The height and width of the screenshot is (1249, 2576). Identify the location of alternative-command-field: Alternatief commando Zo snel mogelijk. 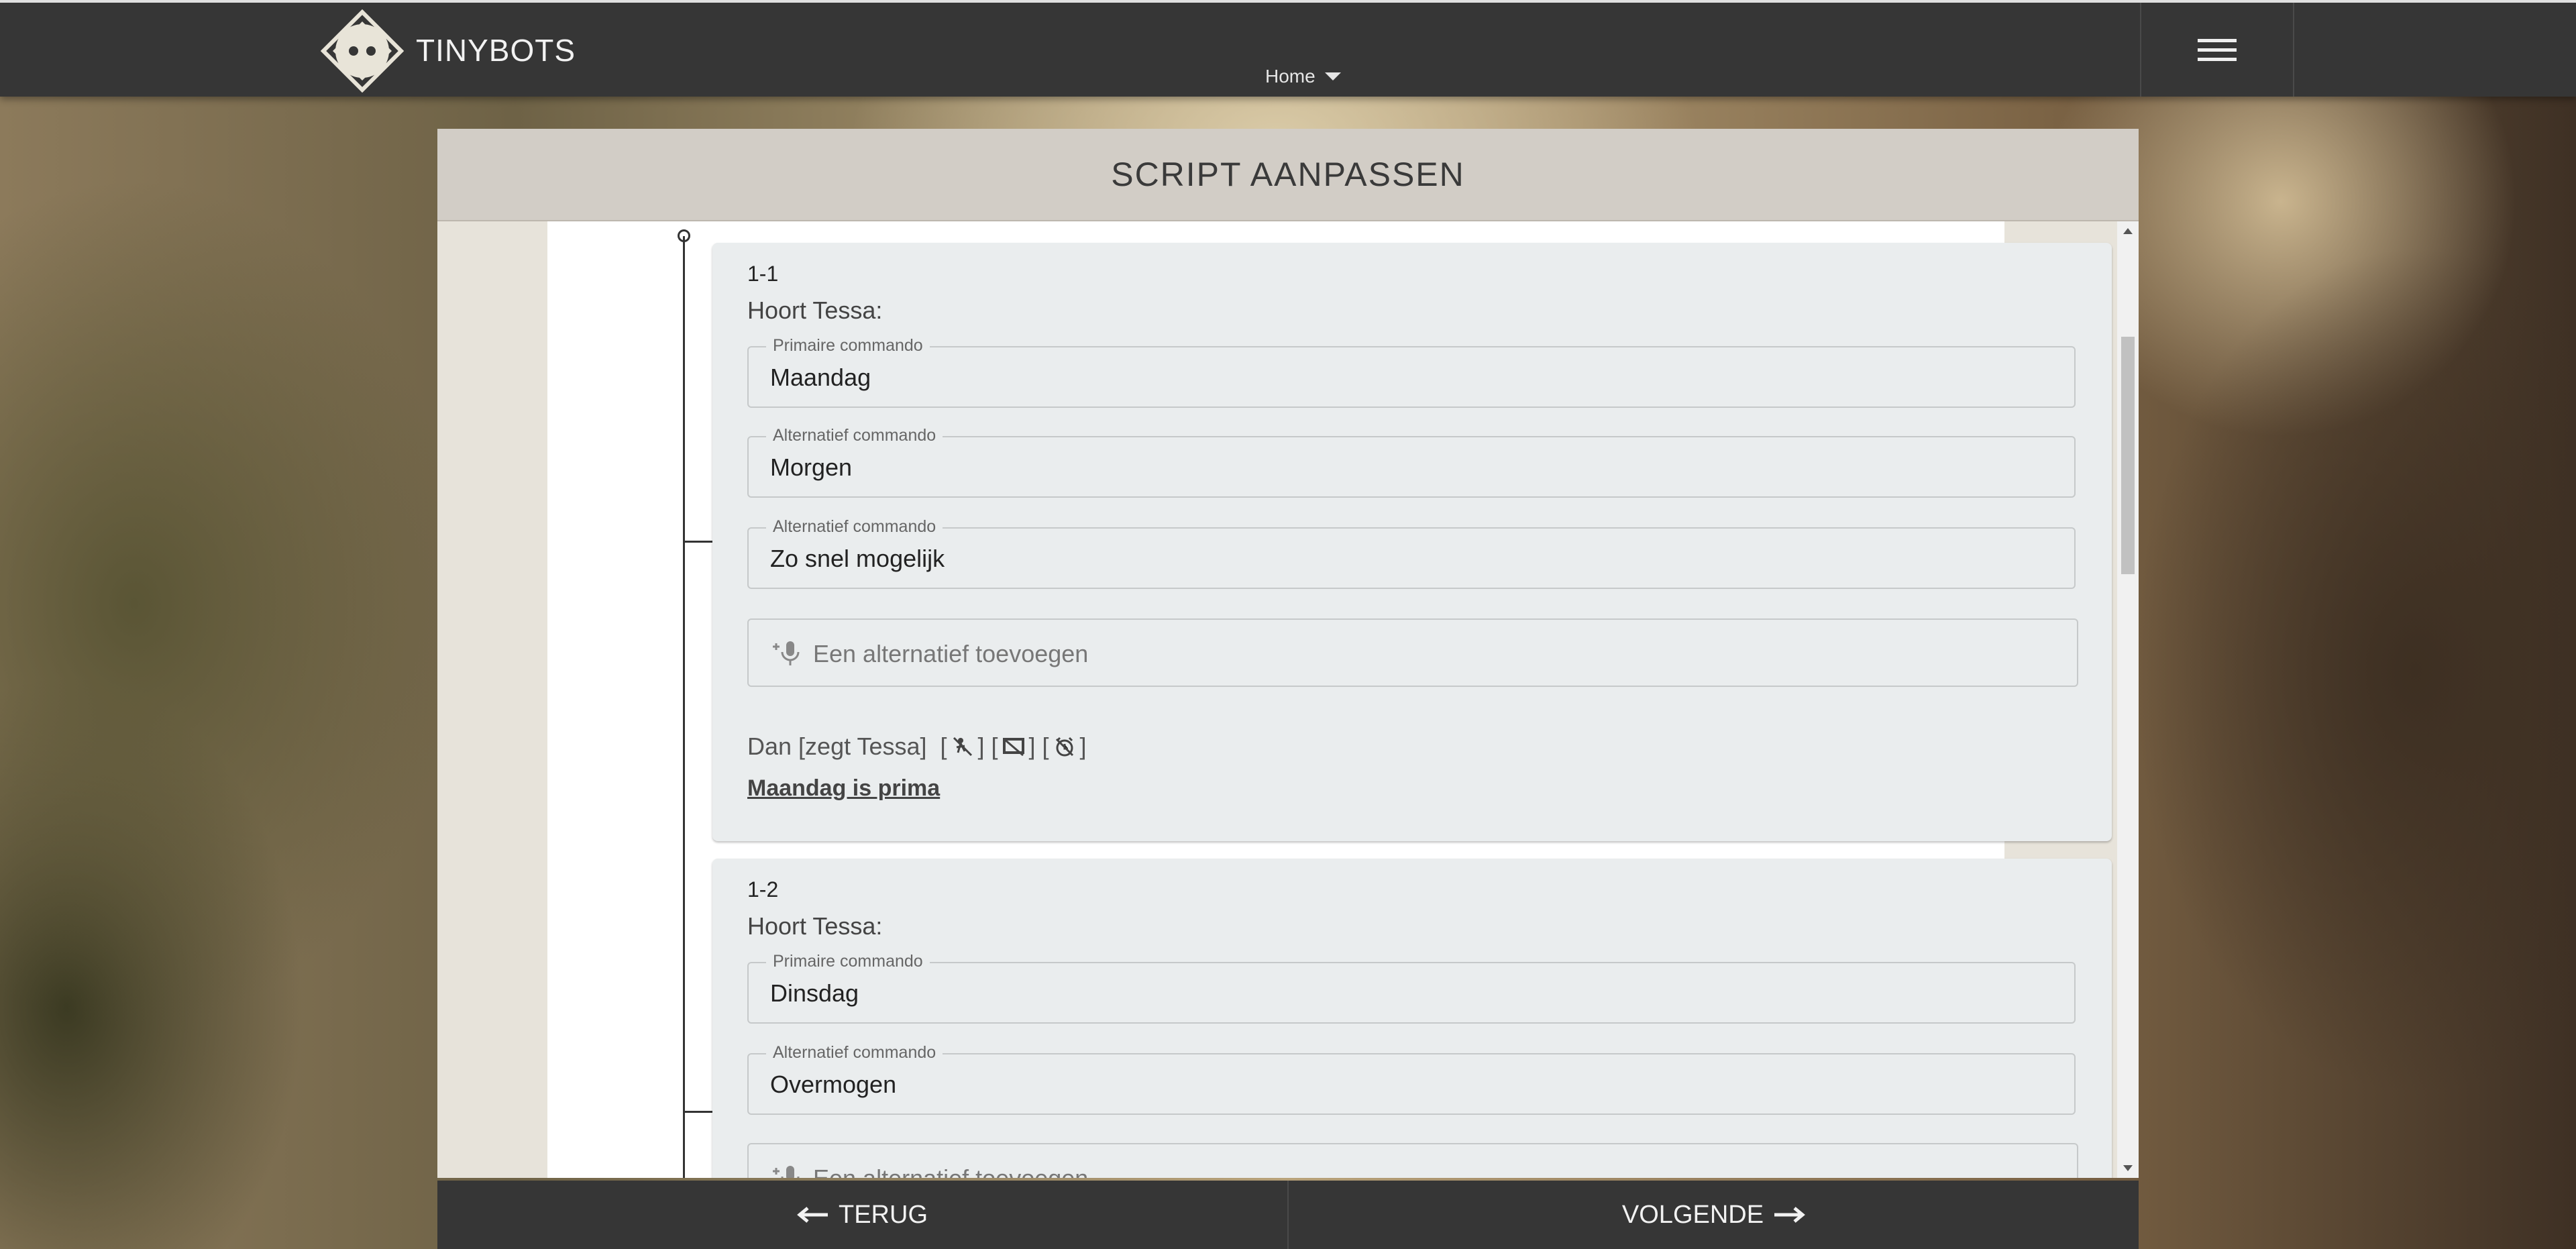
(1411, 553).